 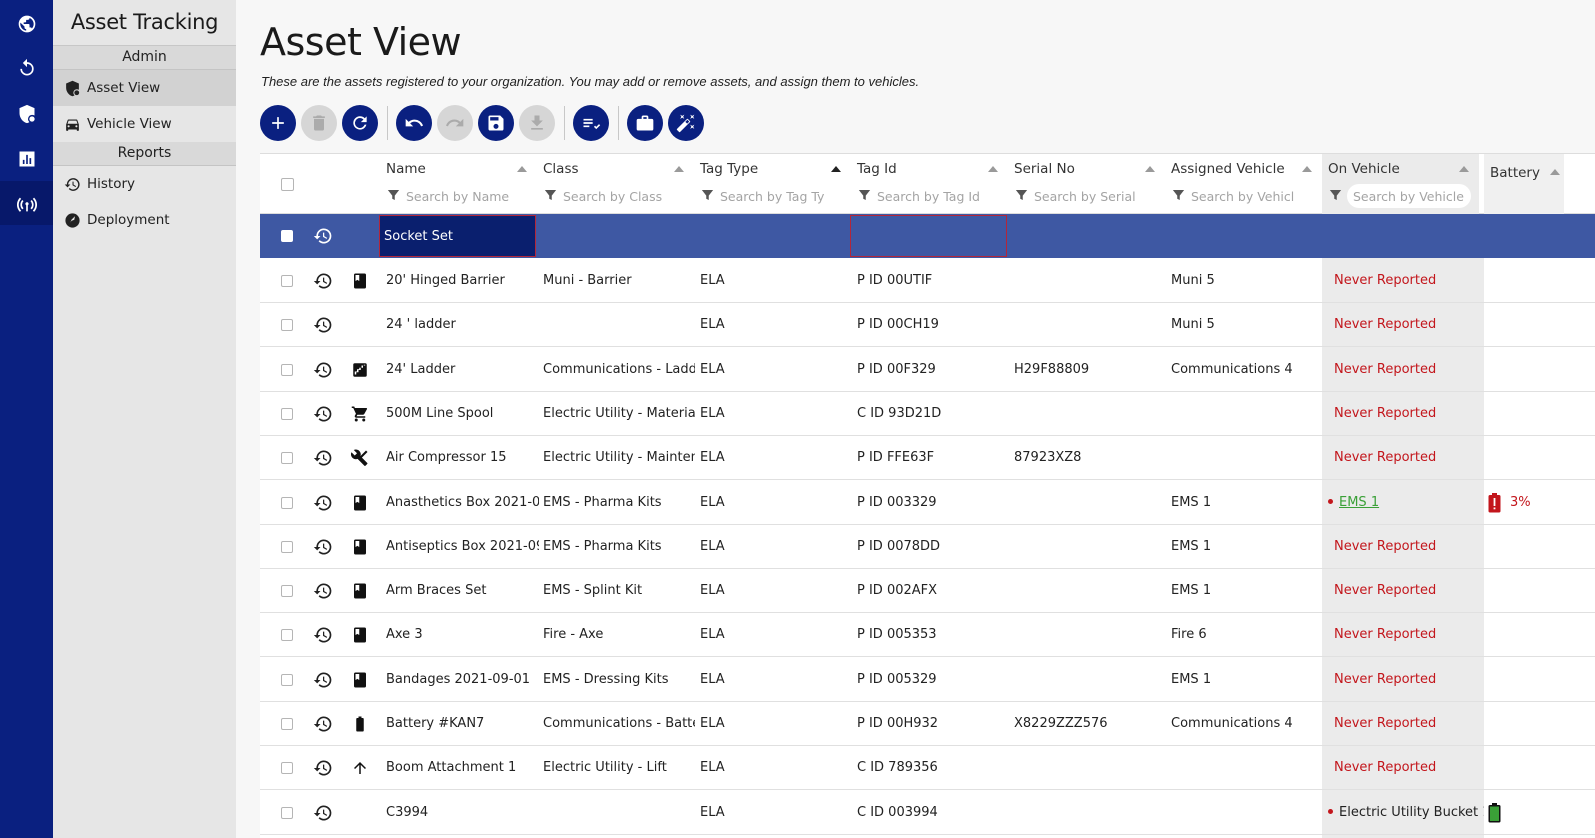 What do you see at coordinates (1246, 370) in the screenshot?
I see `cell-assigned: Communications 4` at bounding box center [1246, 370].